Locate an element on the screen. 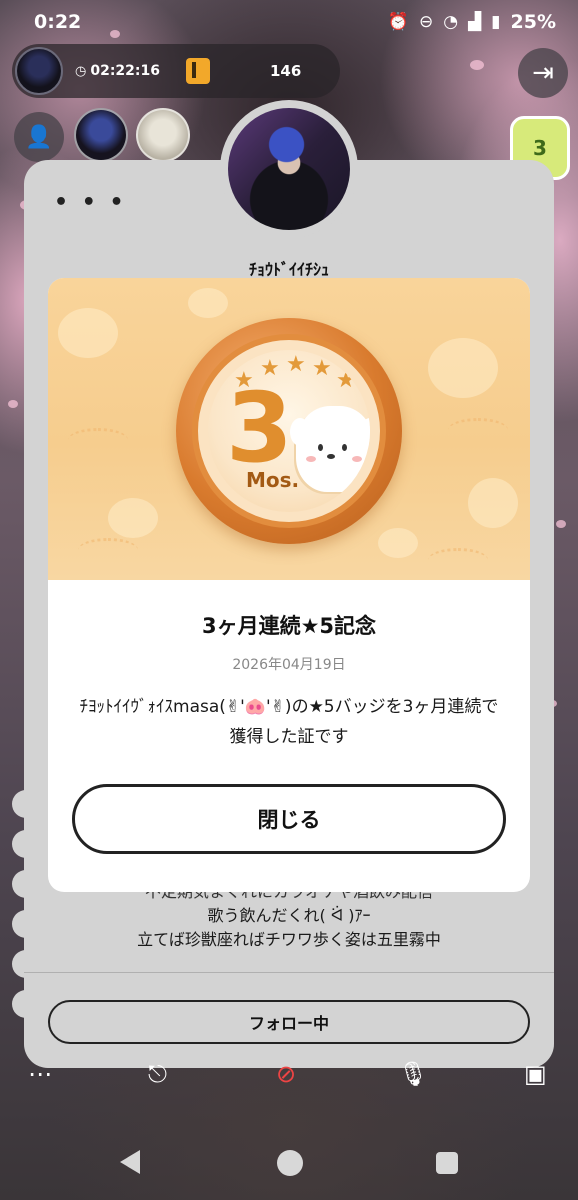 The width and height of the screenshot is (578, 1200). medal-number: 3 is located at coordinates (259, 428).